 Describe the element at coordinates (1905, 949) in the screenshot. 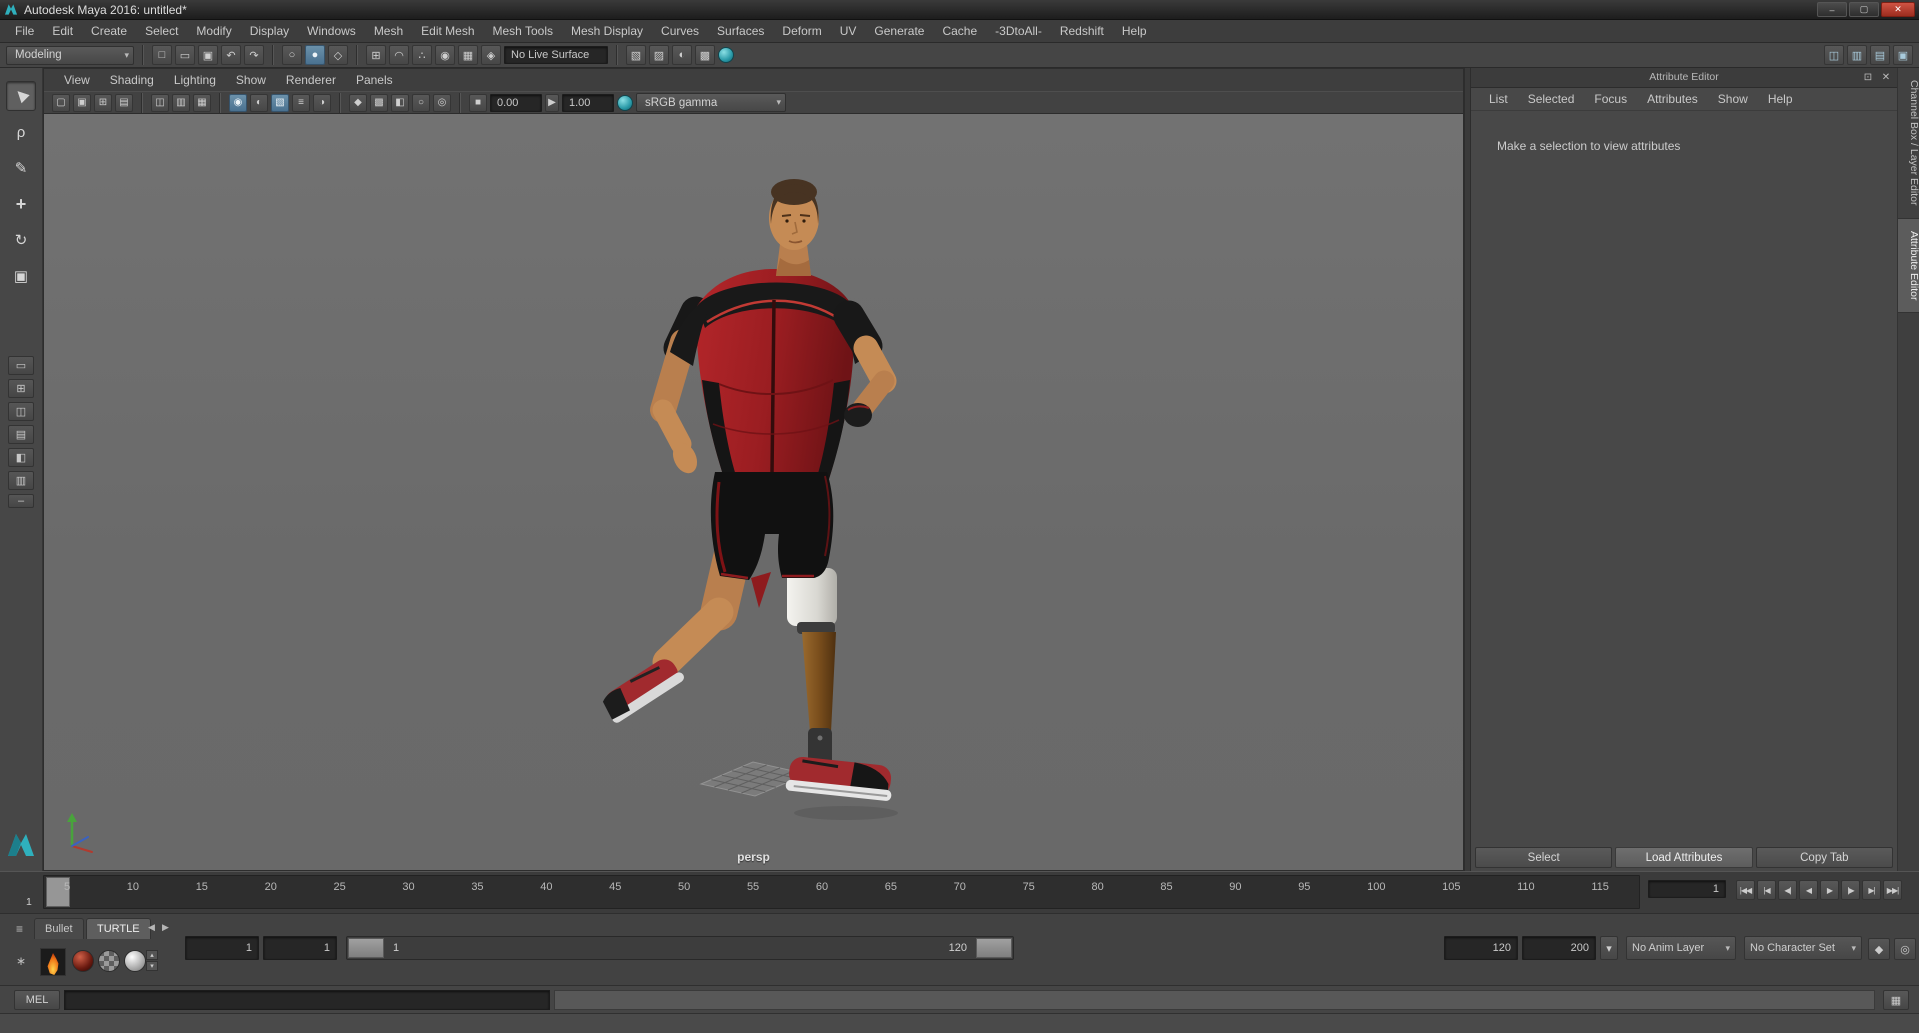

I see `animation-preferences-icon: ◎` at that location.